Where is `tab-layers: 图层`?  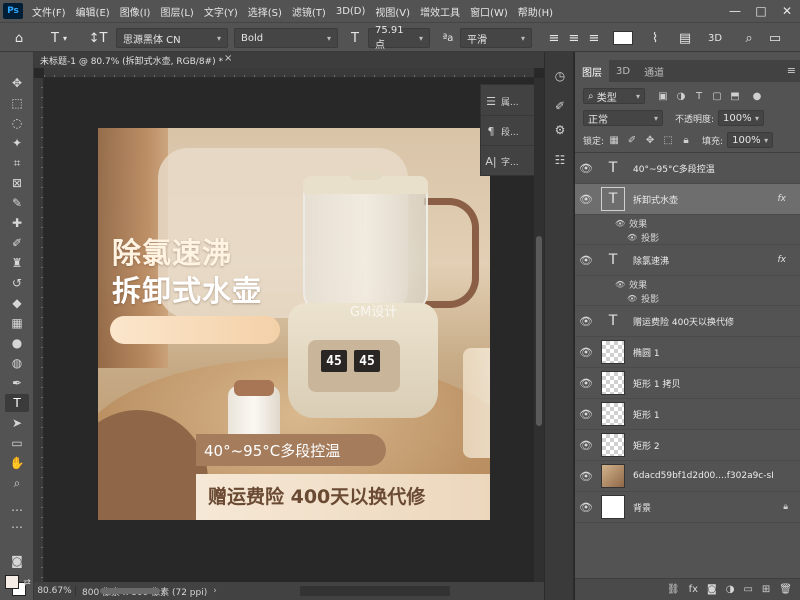 tab-layers: 图层 is located at coordinates (592, 71).